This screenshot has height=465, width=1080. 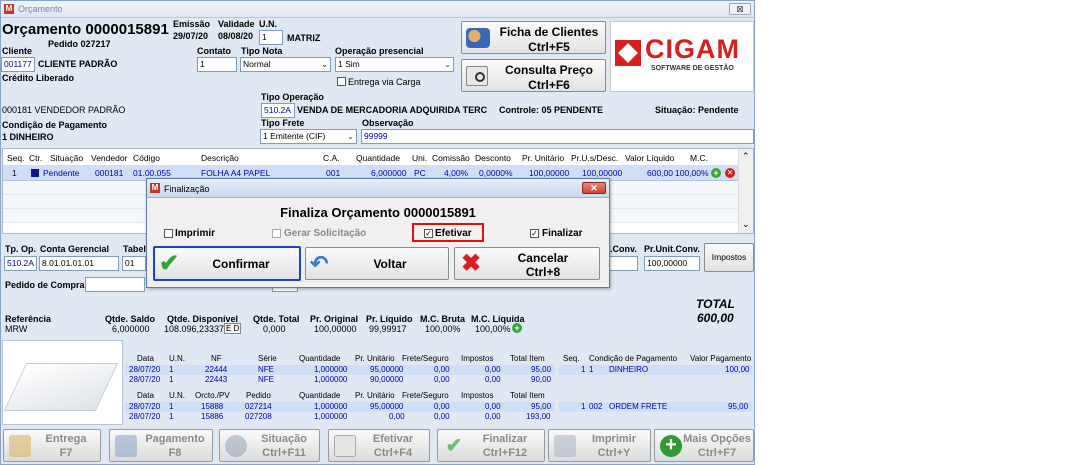 What do you see at coordinates (233, 328) in the screenshot?
I see `ed-buttons: E D` at bounding box center [233, 328].